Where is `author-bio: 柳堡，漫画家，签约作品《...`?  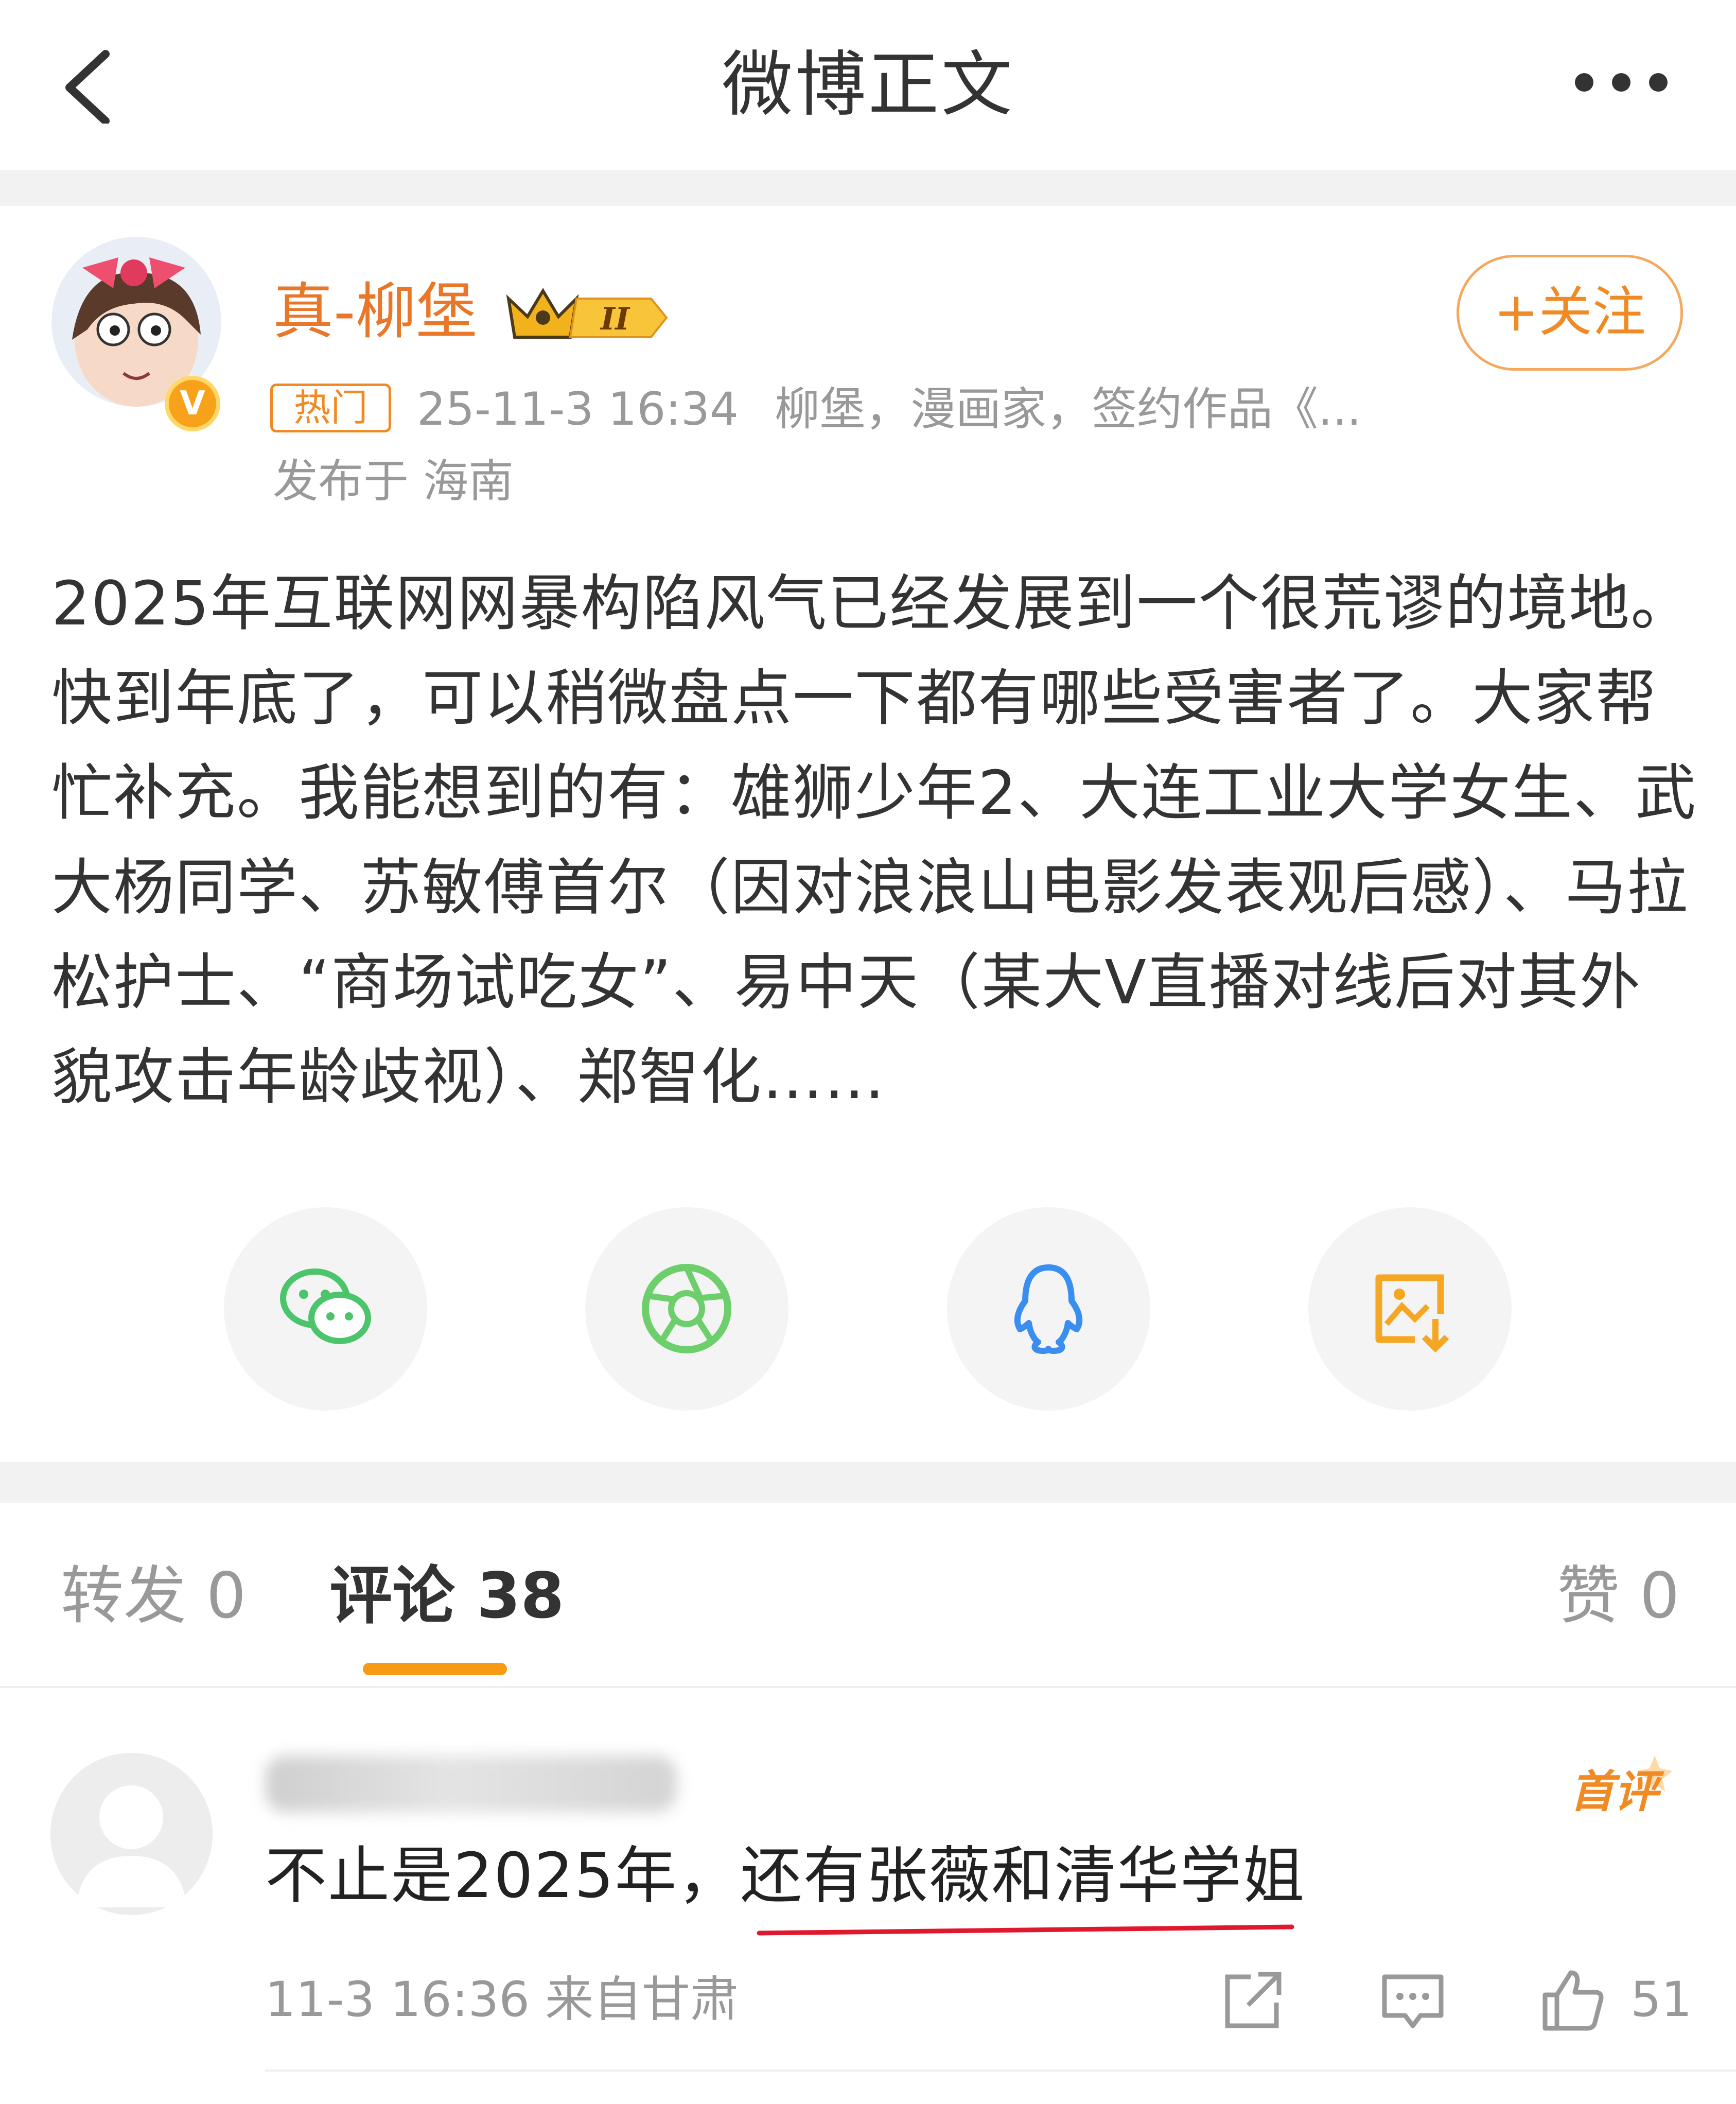 author-bio: 柳堡，漫画家，签约作品《... is located at coordinates (1068, 409).